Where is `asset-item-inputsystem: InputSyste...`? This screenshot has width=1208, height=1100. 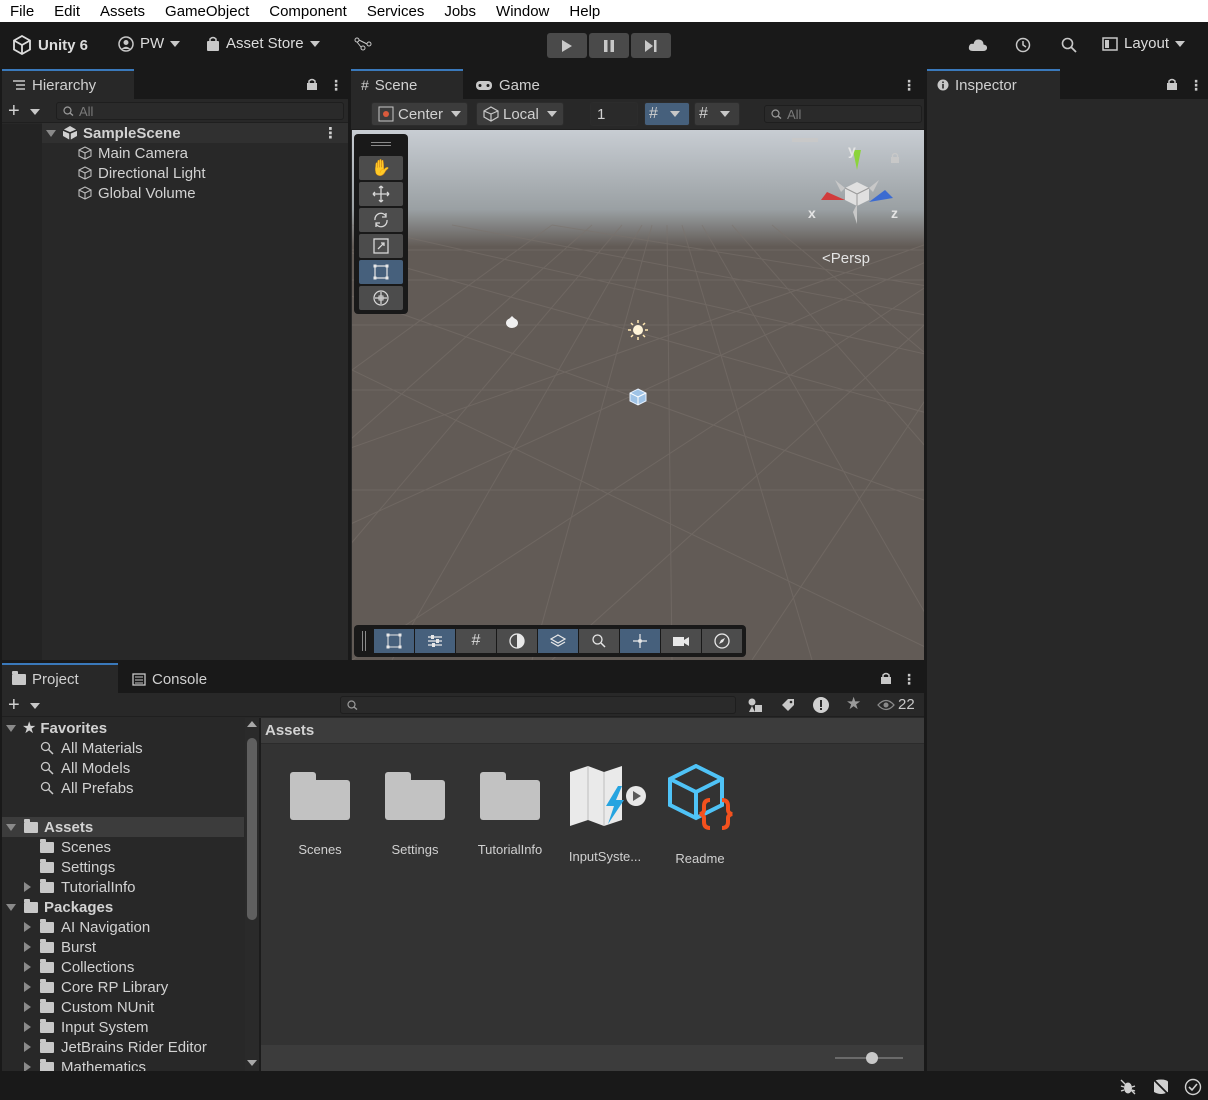 asset-item-inputsystem: InputSyste... is located at coordinates (605, 814).